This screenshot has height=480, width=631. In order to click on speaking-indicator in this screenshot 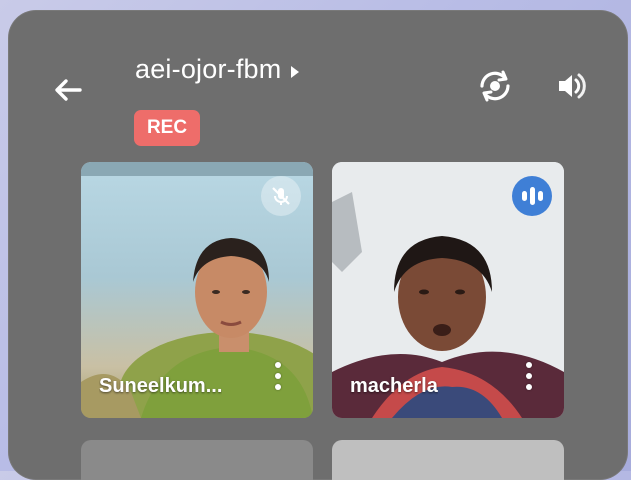, I will do `click(532, 196)`.